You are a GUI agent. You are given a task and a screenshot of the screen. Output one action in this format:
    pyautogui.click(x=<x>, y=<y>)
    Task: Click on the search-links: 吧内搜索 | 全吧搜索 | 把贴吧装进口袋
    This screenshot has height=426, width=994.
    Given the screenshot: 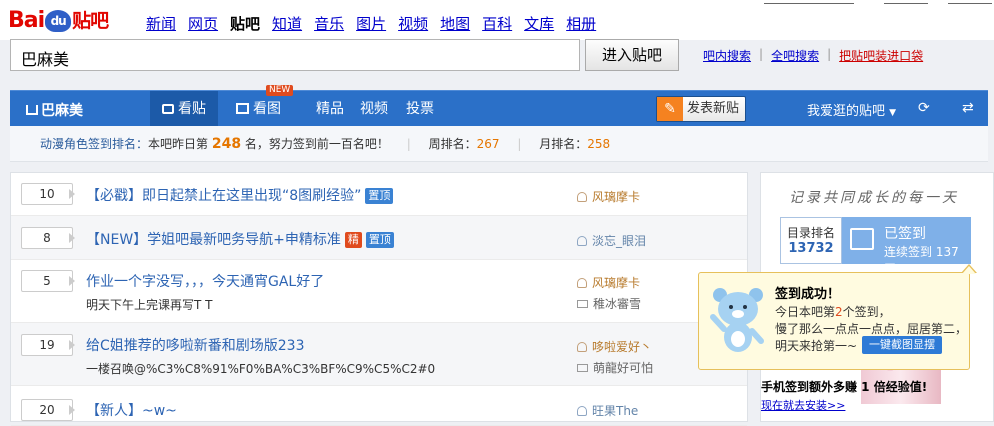 What is the action you would take?
    pyautogui.click(x=813, y=55)
    